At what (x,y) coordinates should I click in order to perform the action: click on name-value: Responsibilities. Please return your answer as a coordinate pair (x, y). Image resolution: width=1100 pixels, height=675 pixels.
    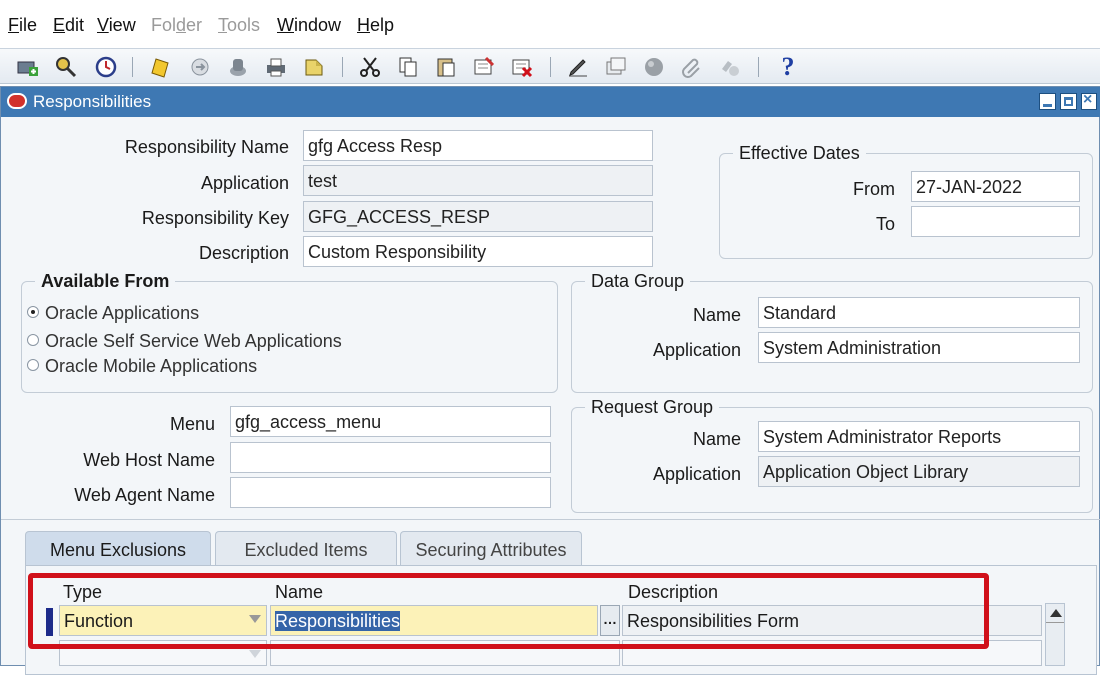
    Looking at the image, I should click on (338, 621).